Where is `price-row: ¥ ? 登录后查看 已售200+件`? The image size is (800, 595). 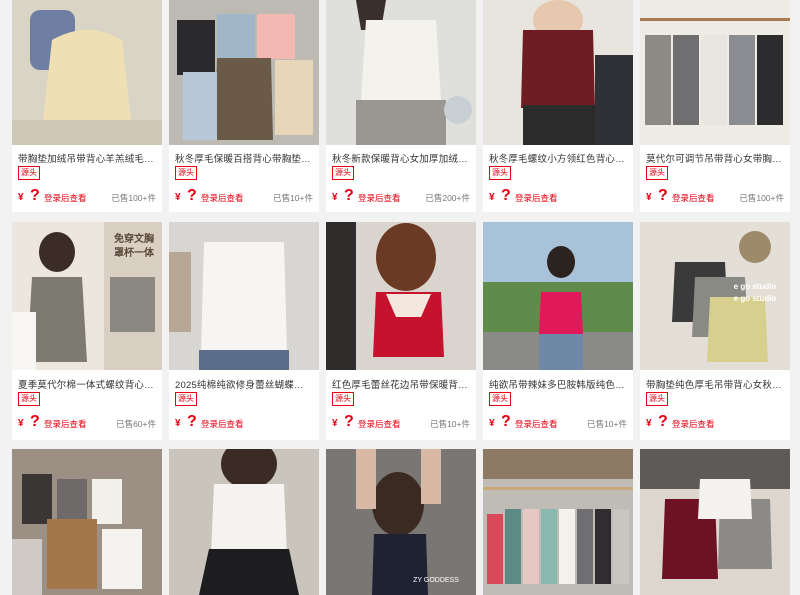
price-row: ¥ ? 登录后查看 已售200+件 is located at coordinates (401, 195).